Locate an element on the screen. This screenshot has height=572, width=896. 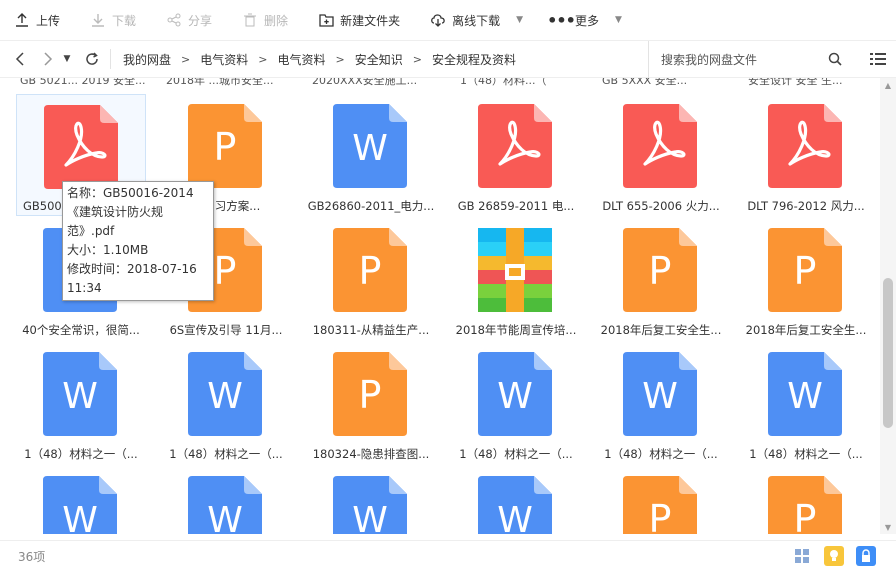
search-placeholder: 搜索我的网盘文件 is located at coordinates (709, 60).